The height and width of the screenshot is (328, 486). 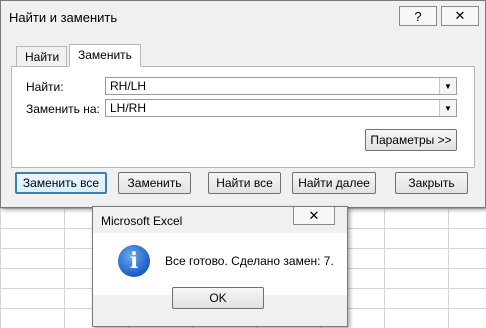 I want to click on find-next-button: Найти далее, so click(x=334, y=183).